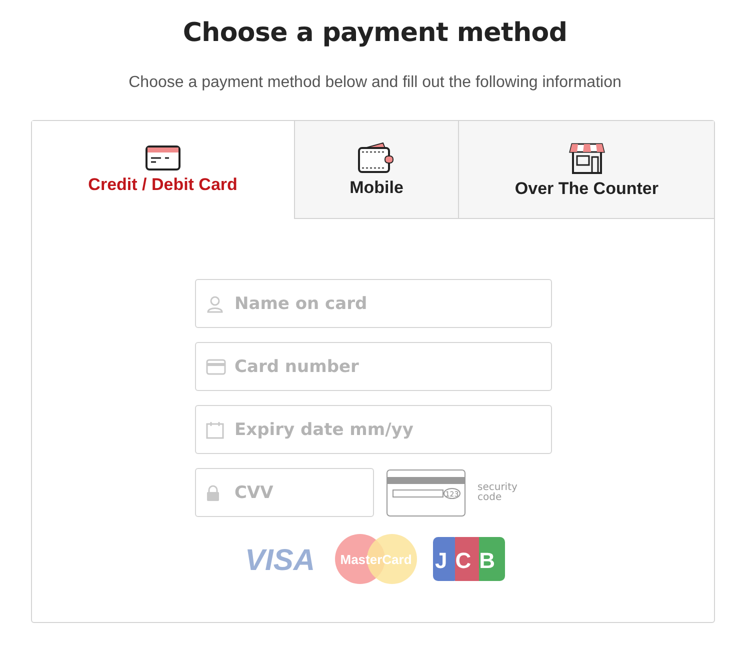 The image size is (750, 654). Describe the element at coordinates (284, 492) in the screenshot. I see `cvv-field: CVV` at that location.